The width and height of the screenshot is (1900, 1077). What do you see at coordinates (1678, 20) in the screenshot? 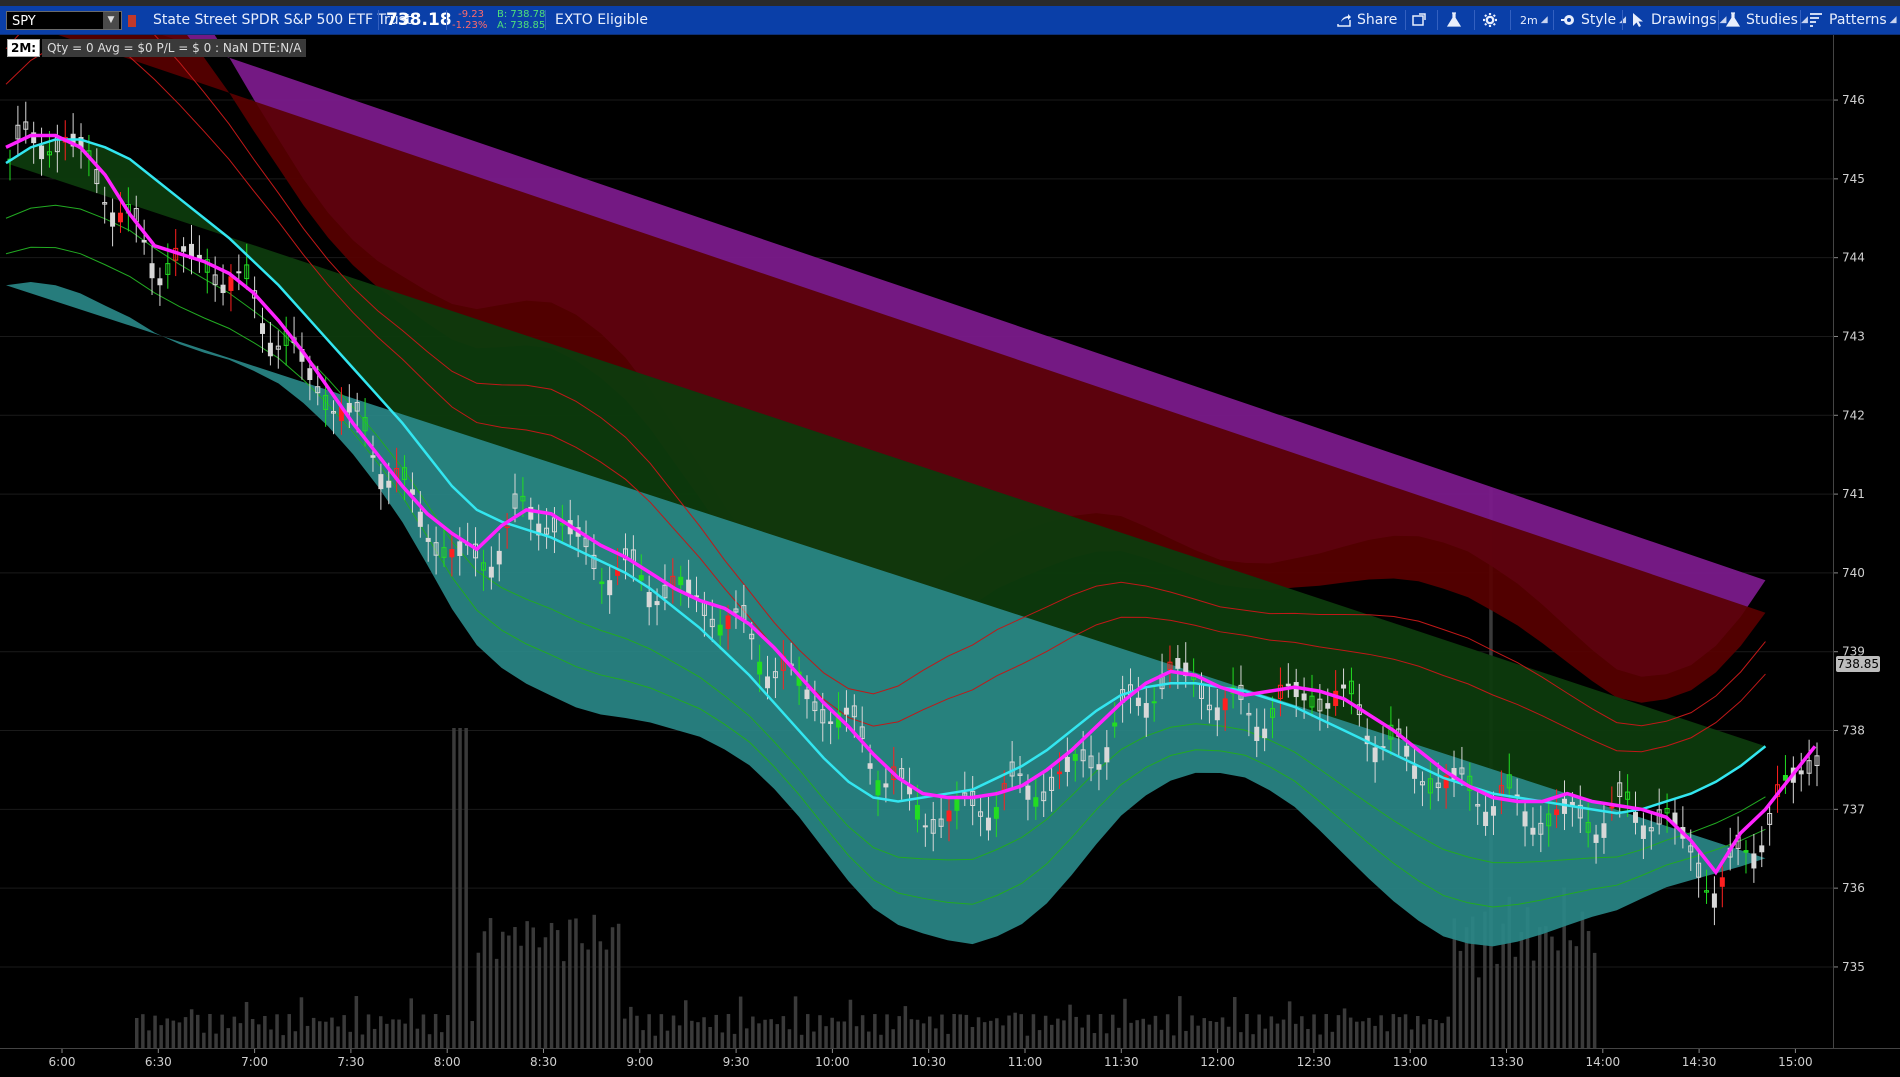
I see `drawings-button: Drawings ◢` at bounding box center [1678, 20].